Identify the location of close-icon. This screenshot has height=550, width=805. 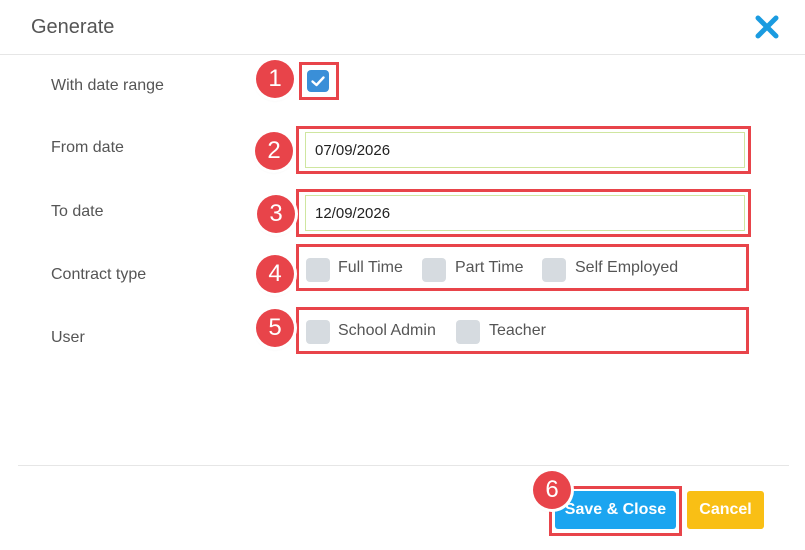
(767, 27).